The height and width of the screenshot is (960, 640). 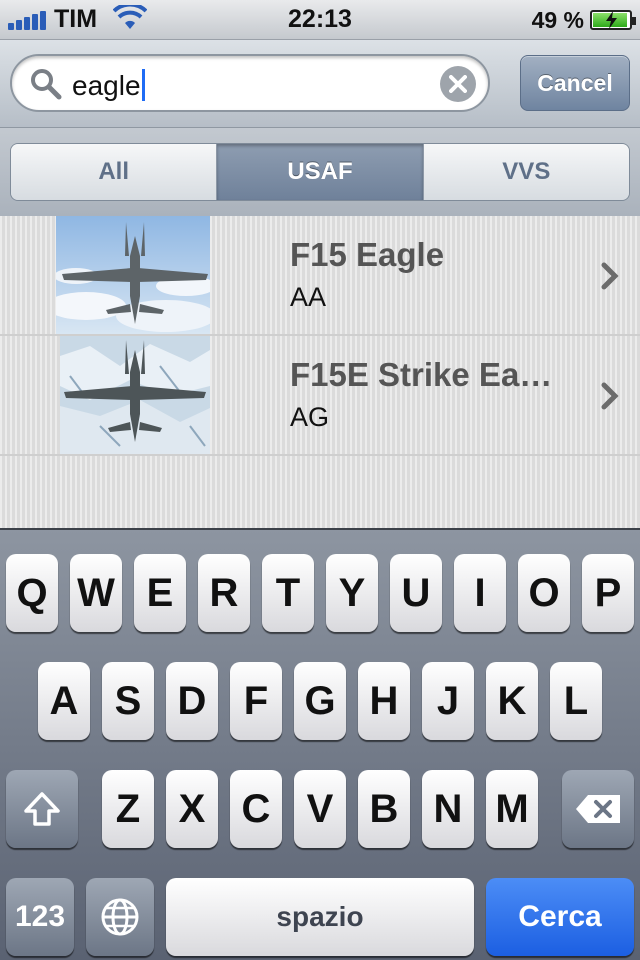 I want to click on key-q: Q, so click(x=32, y=593).